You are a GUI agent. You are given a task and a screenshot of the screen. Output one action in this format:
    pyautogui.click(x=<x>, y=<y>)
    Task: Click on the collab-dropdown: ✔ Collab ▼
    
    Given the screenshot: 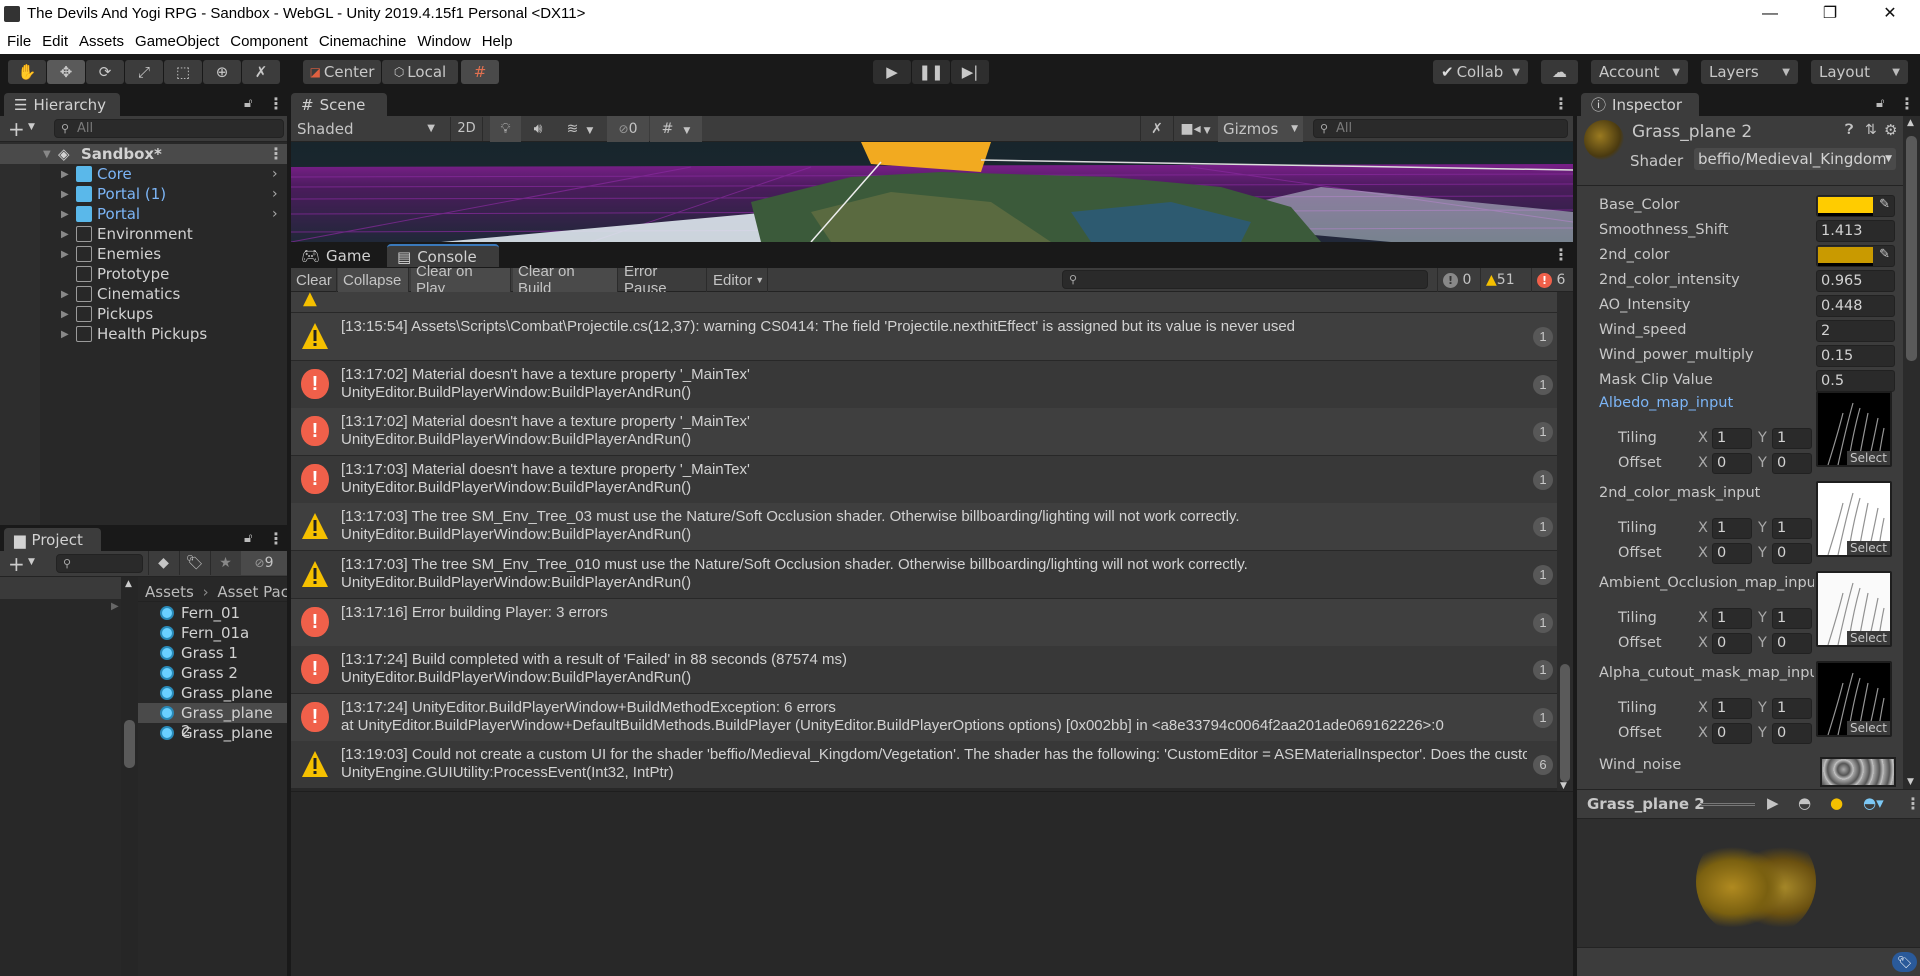 What is the action you would take?
    pyautogui.click(x=1480, y=72)
    